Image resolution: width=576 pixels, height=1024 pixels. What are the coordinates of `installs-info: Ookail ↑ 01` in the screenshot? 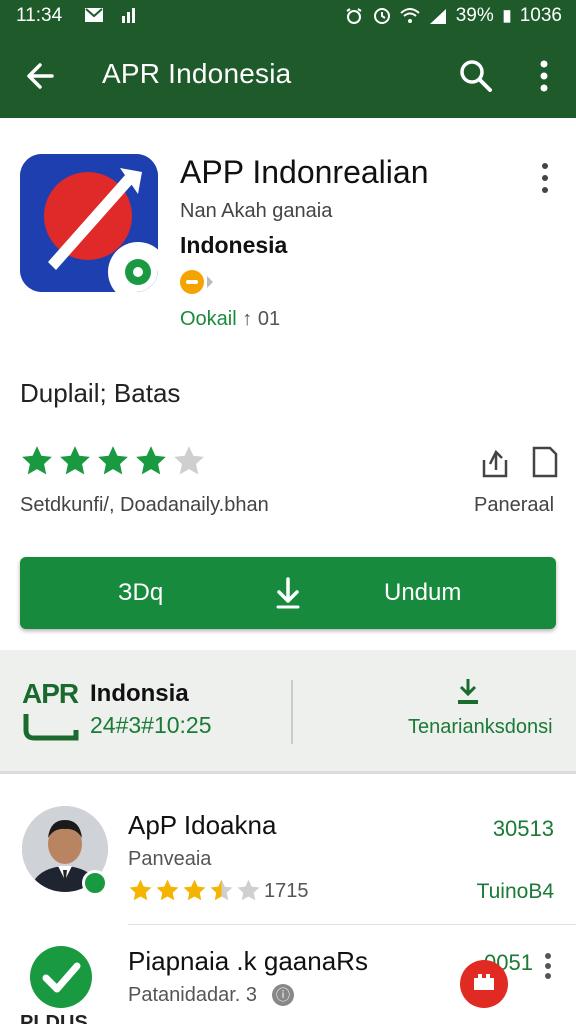 It's located at (230, 319).